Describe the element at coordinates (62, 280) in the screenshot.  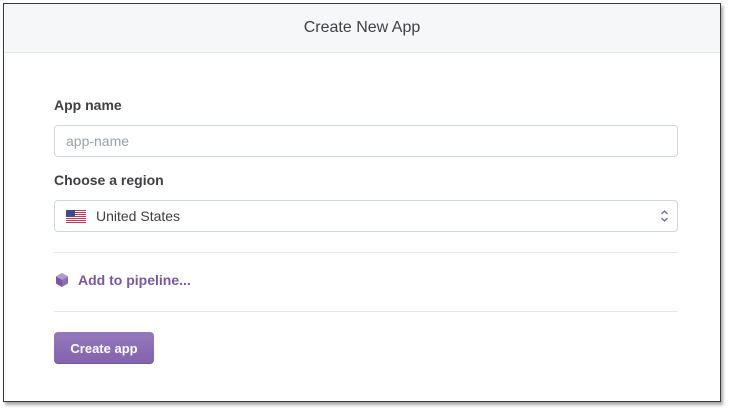
I see `pipeline-hexagon-icon` at that location.